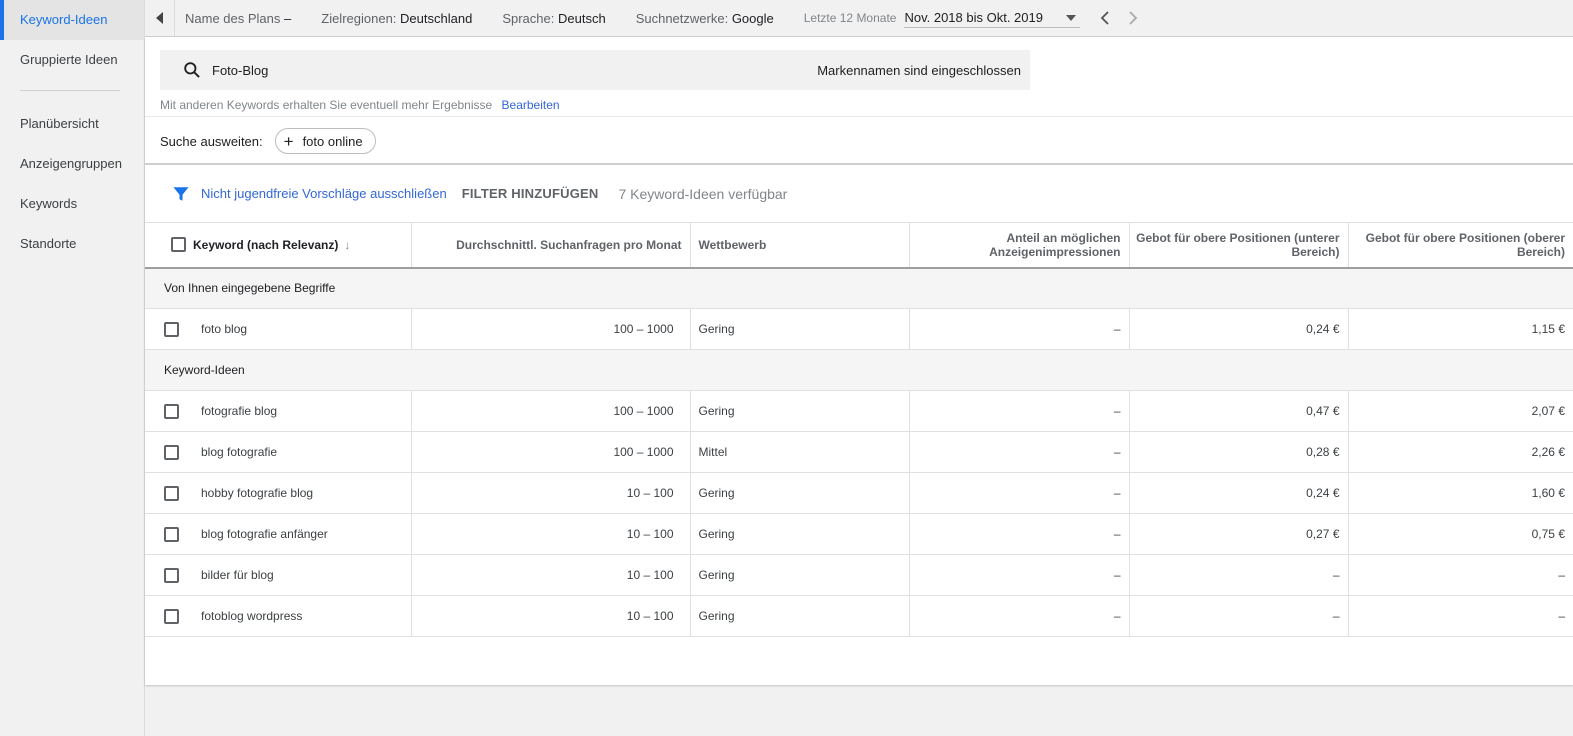  Describe the element at coordinates (181, 194) in the screenshot. I see `filter-icon` at that location.